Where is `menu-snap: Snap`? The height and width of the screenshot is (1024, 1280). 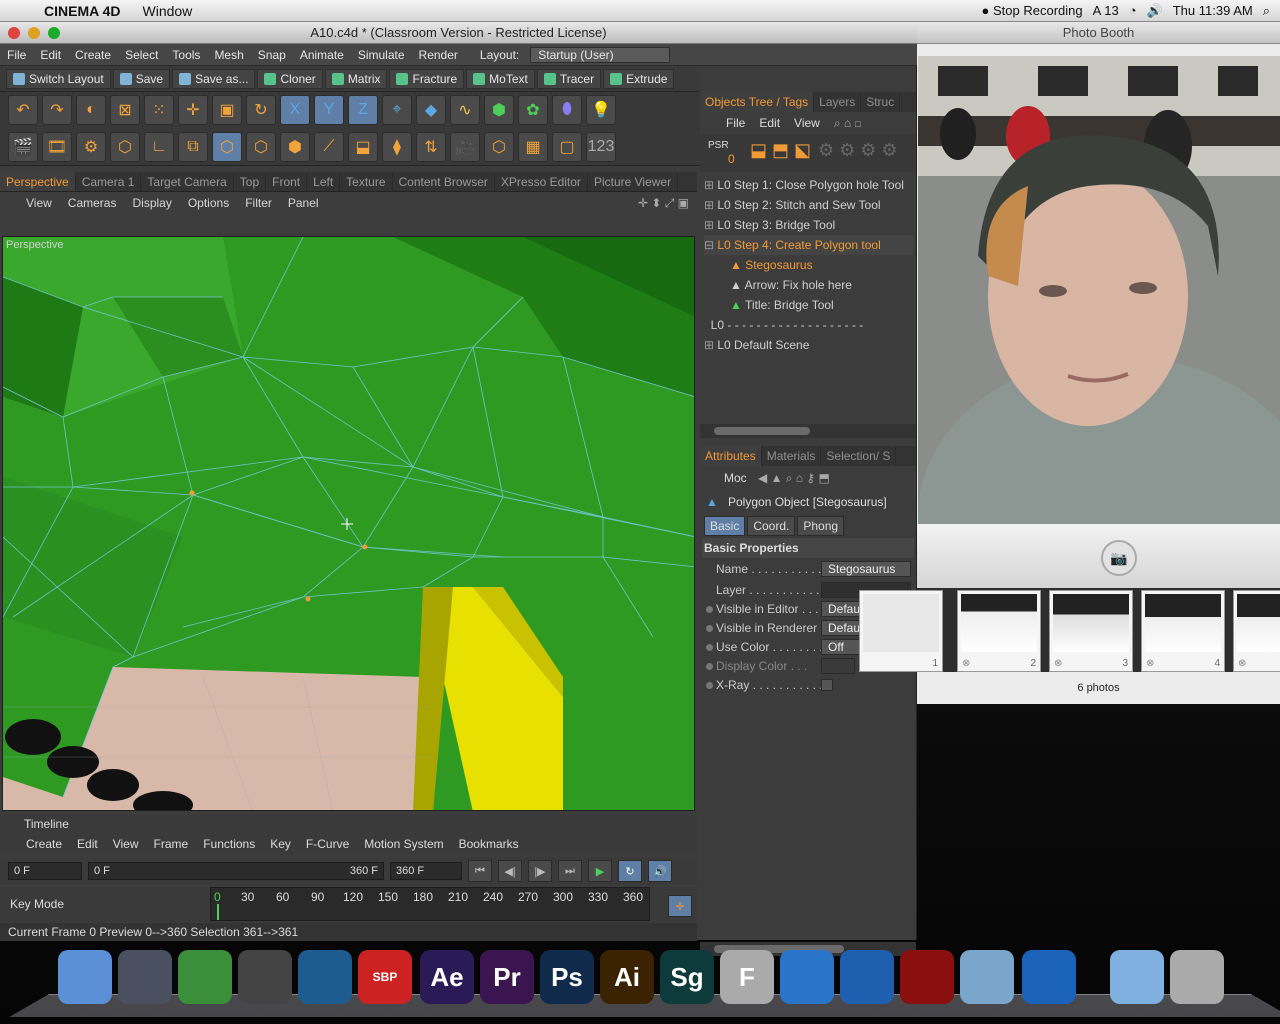 menu-snap: Snap is located at coordinates (272, 55).